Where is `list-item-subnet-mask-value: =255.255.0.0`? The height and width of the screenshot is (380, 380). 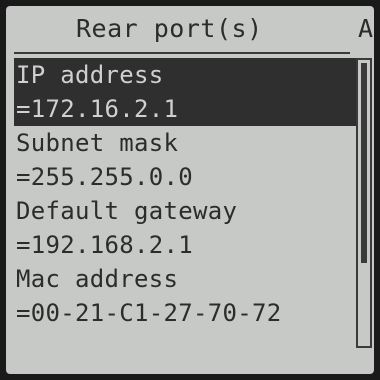 list-item-subnet-mask-value: =255.255.0.0 is located at coordinates (185, 177).